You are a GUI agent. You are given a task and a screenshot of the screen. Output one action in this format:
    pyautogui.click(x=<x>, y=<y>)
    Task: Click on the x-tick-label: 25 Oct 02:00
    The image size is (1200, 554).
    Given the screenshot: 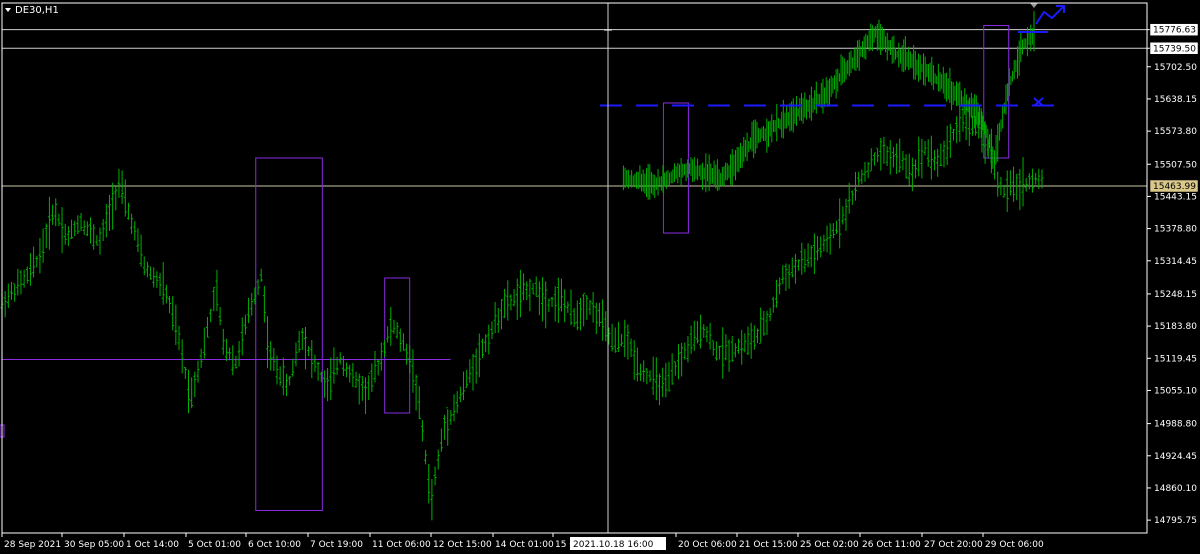 What is the action you would take?
    pyautogui.click(x=829, y=545)
    